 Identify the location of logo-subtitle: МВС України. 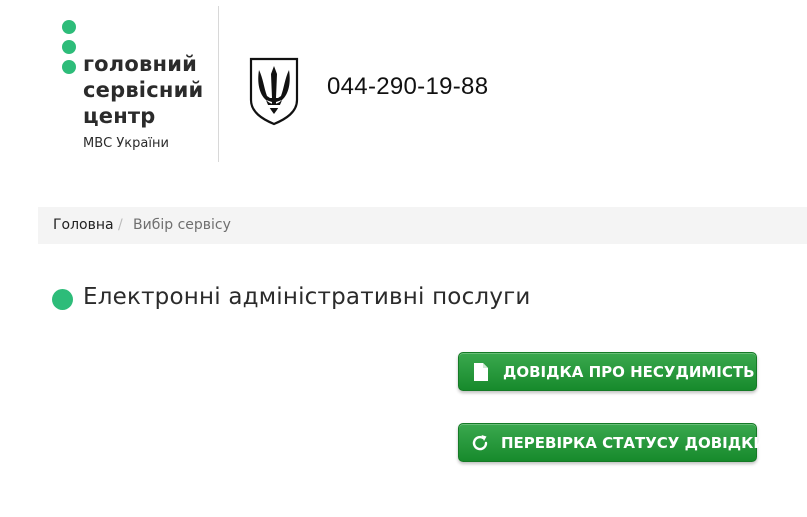
(126, 143).